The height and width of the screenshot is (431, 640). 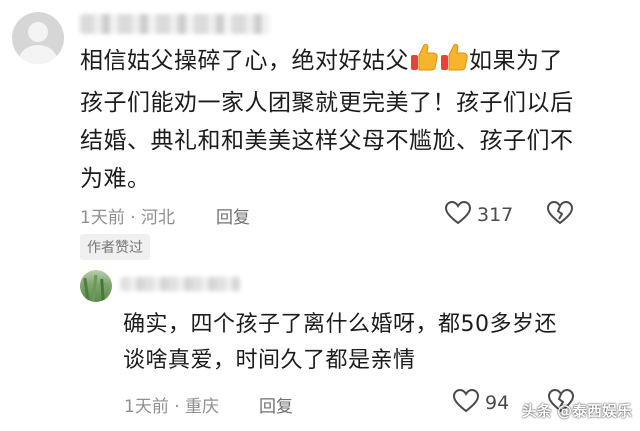 I want to click on reply-body: 确实，四个孩子了离什么婚呀，都50多岁还 谈啥真爱，时间久了都是亲情, so click(x=353, y=343).